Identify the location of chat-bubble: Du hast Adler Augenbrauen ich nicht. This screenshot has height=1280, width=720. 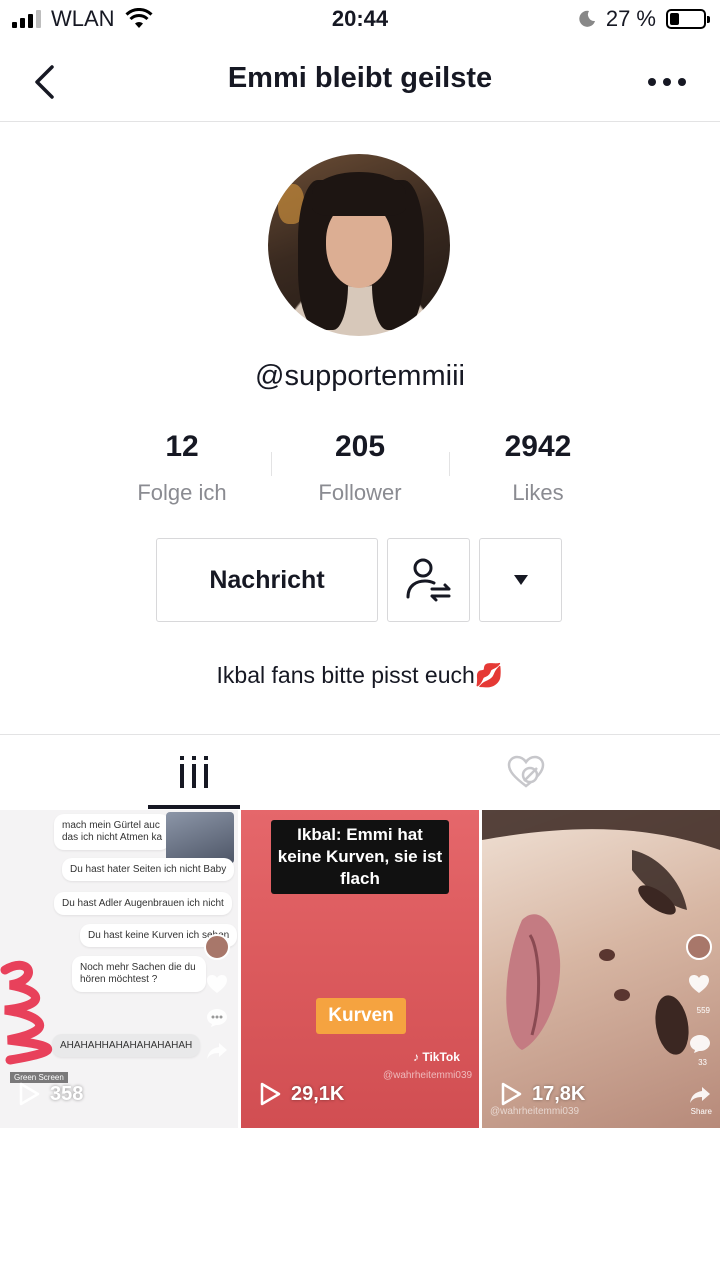
(143, 903).